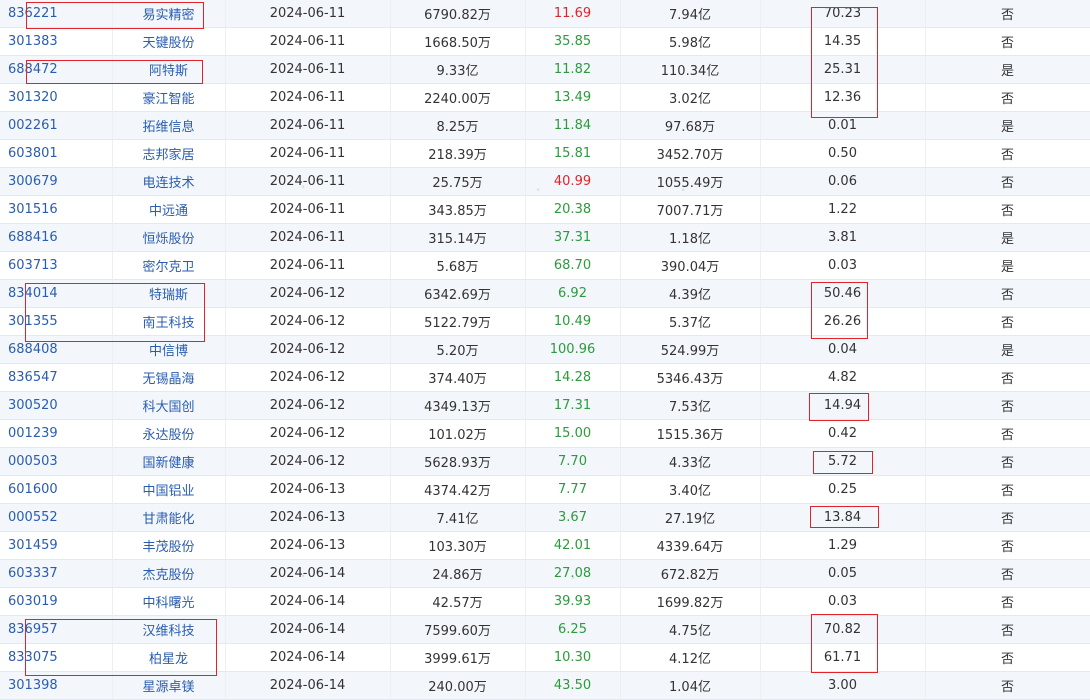 Image resolution: width=1090 pixels, height=700 pixels. Describe the element at coordinates (33, 13) in the screenshot. I see `stock-code-link-text: 836221` at that location.